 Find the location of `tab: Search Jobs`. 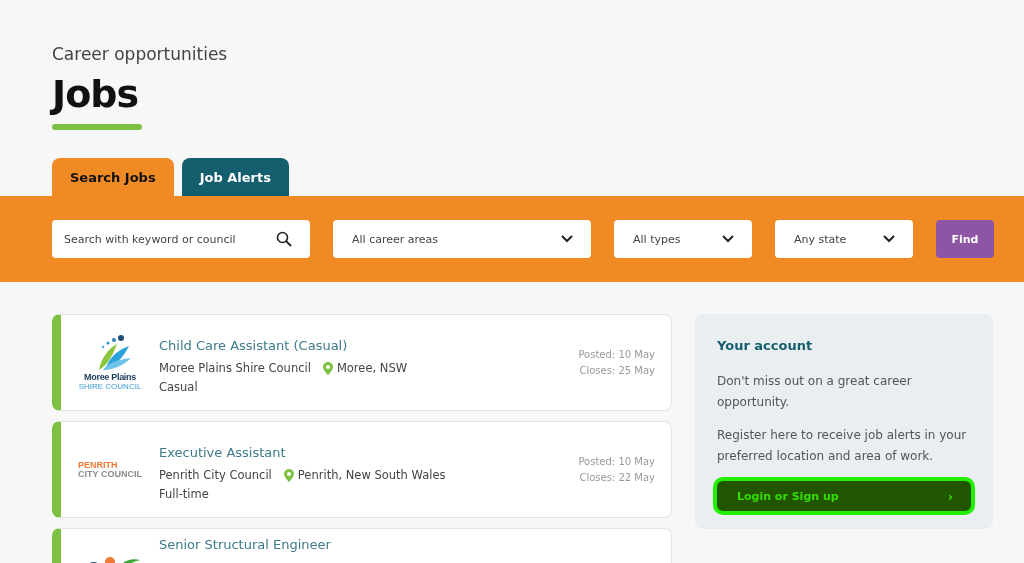

tab: Search Jobs is located at coordinates (113, 177).